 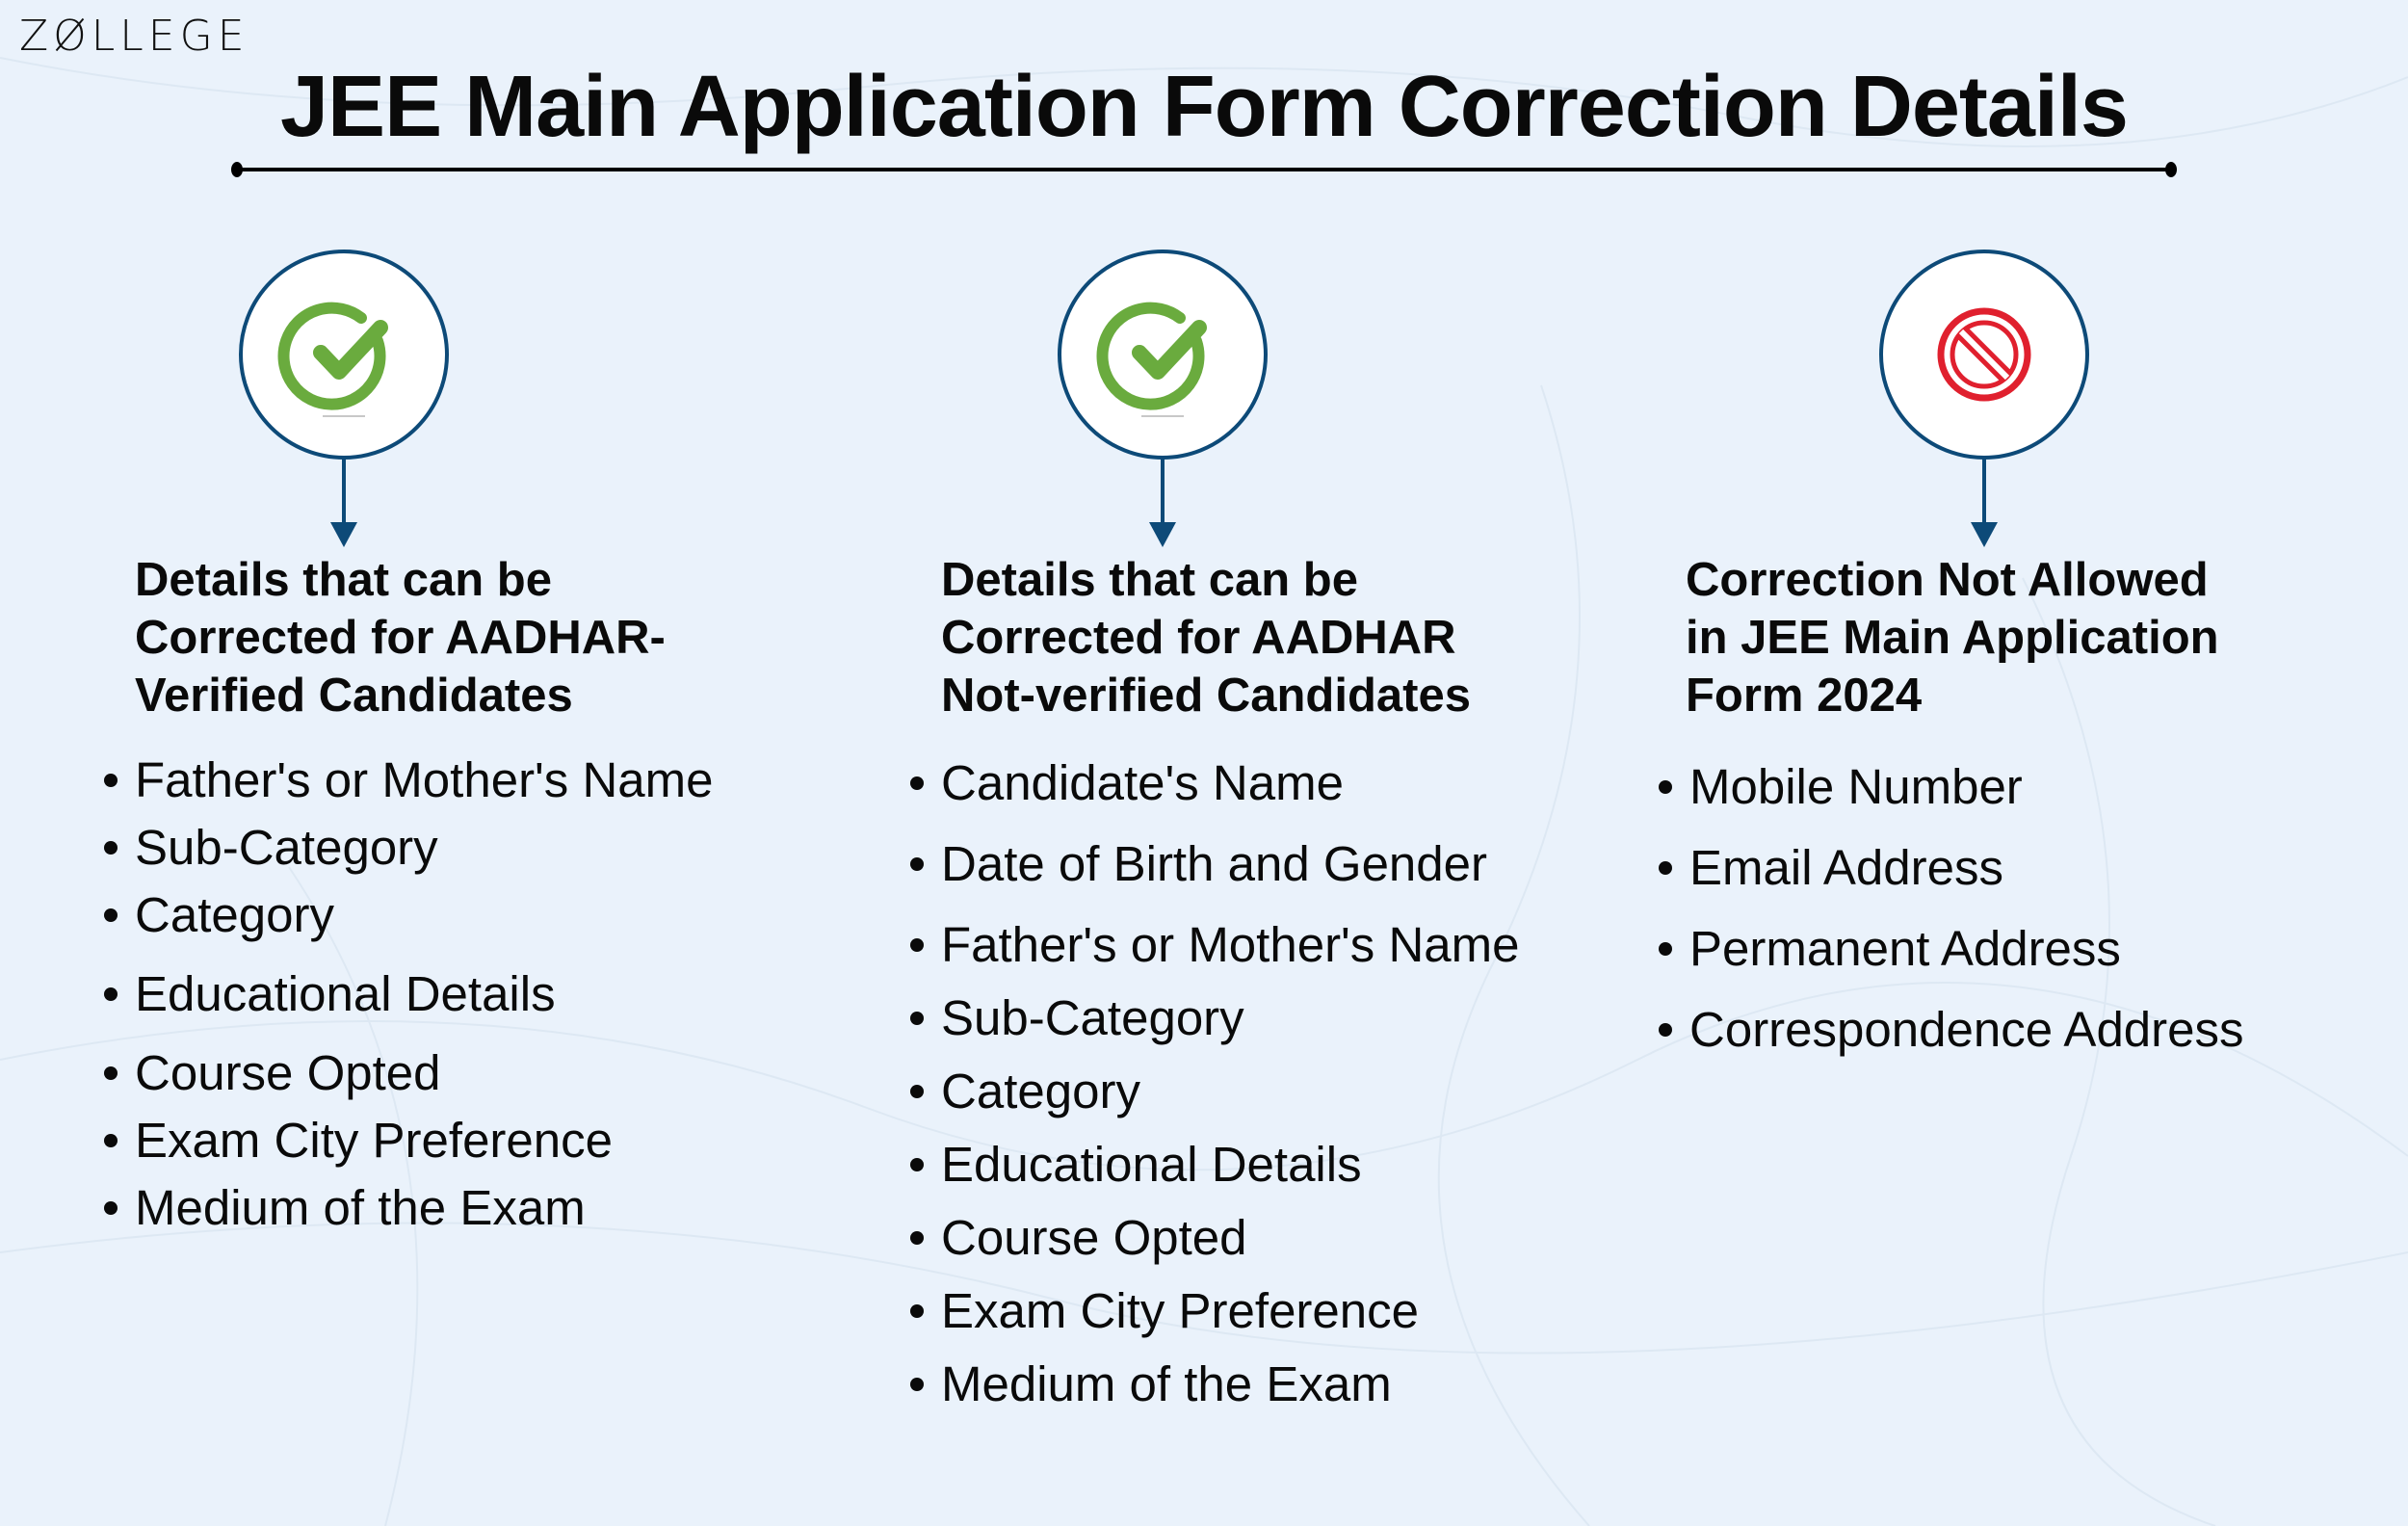 What do you see at coordinates (1206, 696) in the screenshot?
I see `heading-line: Not-verified Candidates` at bounding box center [1206, 696].